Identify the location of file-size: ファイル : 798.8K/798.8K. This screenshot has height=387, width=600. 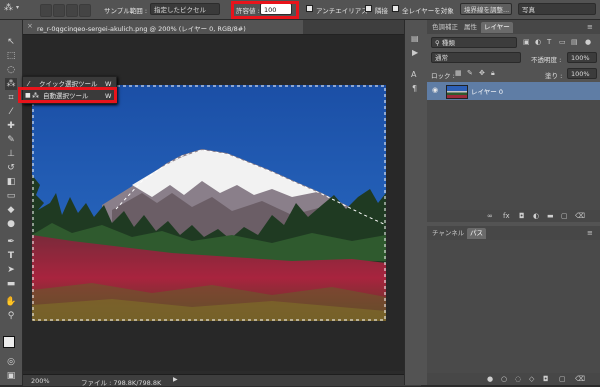
(121, 383).